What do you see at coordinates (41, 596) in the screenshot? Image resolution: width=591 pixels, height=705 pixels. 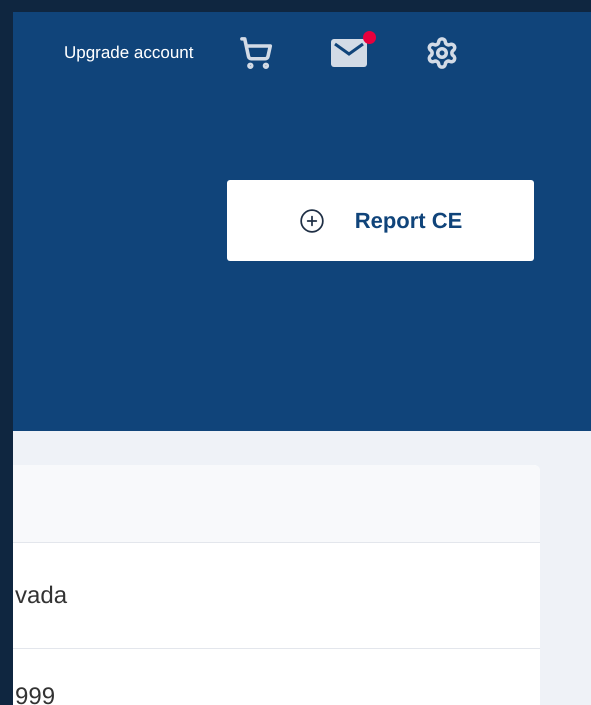 I see `table-cell: vada` at bounding box center [41, 596].